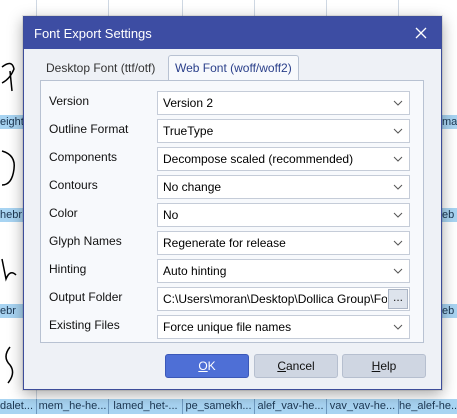 Image resolution: width=457 pixels, height=418 pixels. Describe the element at coordinates (171, 215) in the screenshot. I see `color-value: No` at that location.